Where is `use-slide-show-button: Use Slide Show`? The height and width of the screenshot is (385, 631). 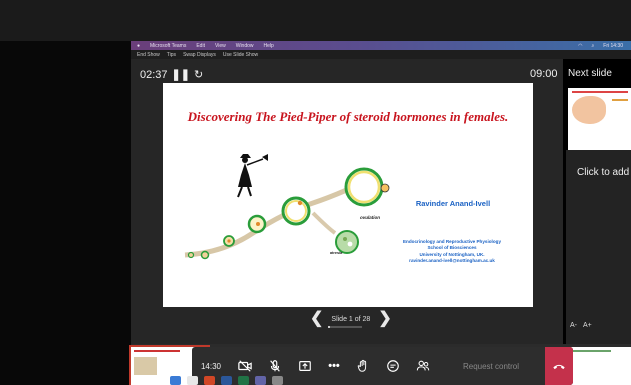 use-slide-show-button: Use Slide Show is located at coordinates (240, 55).